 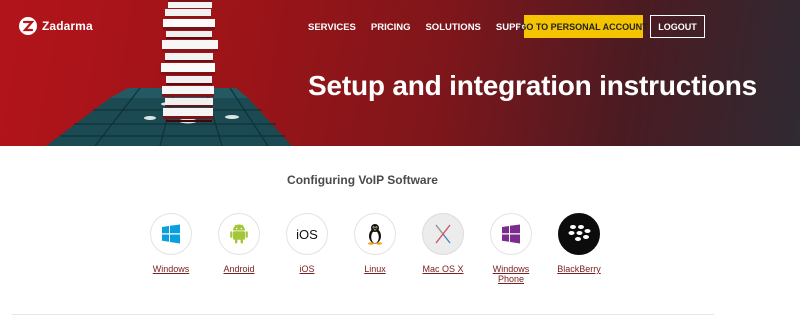 I want to click on nav-pricing: PRICING, so click(x=391, y=27).